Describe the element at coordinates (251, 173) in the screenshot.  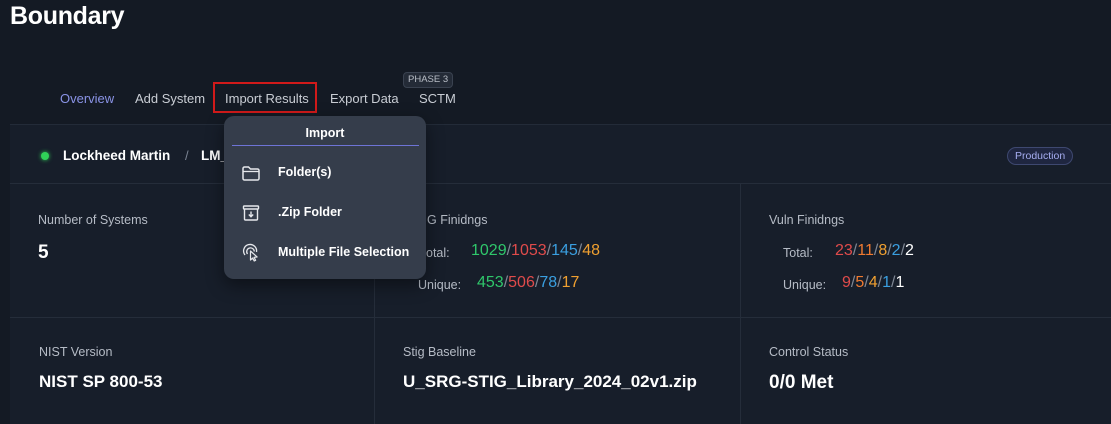
I see `folder-icon` at that location.